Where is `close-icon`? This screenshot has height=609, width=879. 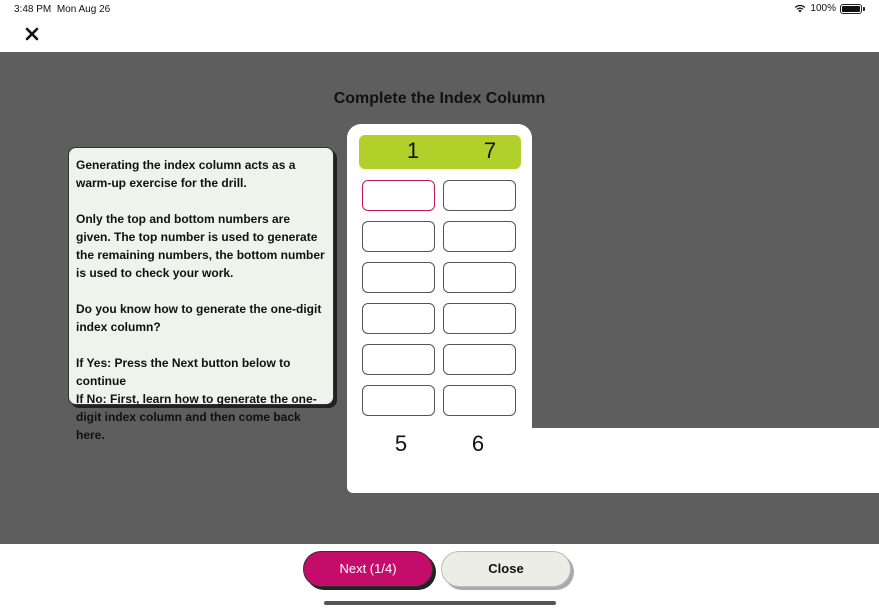 close-icon is located at coordinates (33, 35).